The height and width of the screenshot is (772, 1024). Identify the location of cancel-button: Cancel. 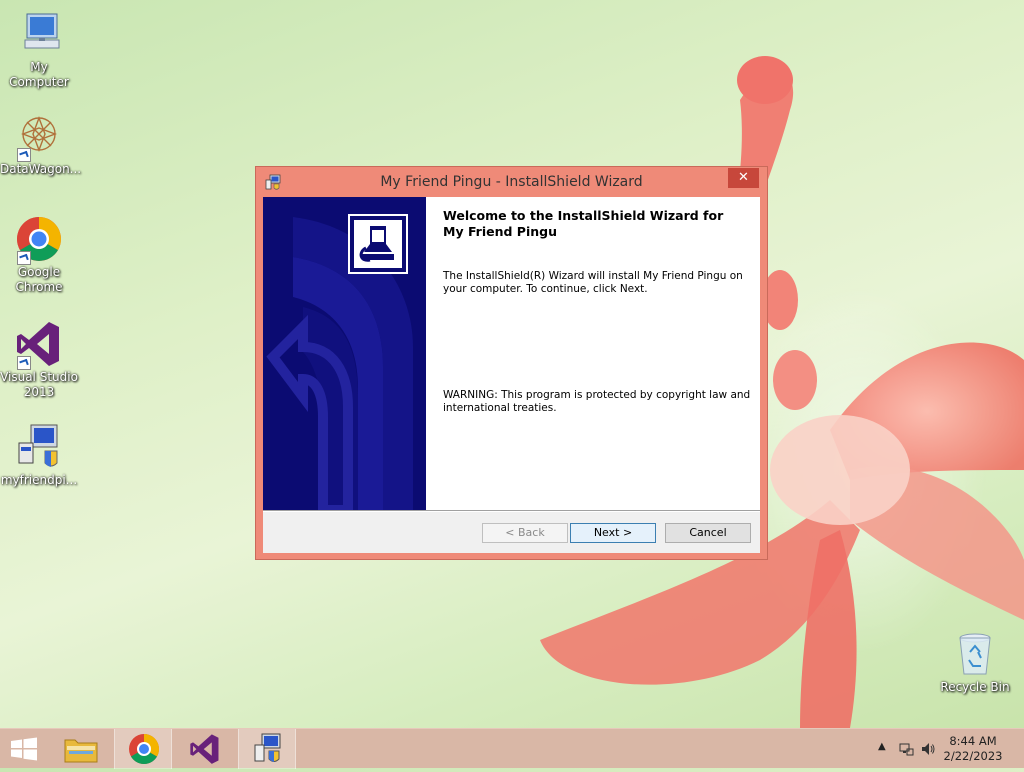
(708, 533).